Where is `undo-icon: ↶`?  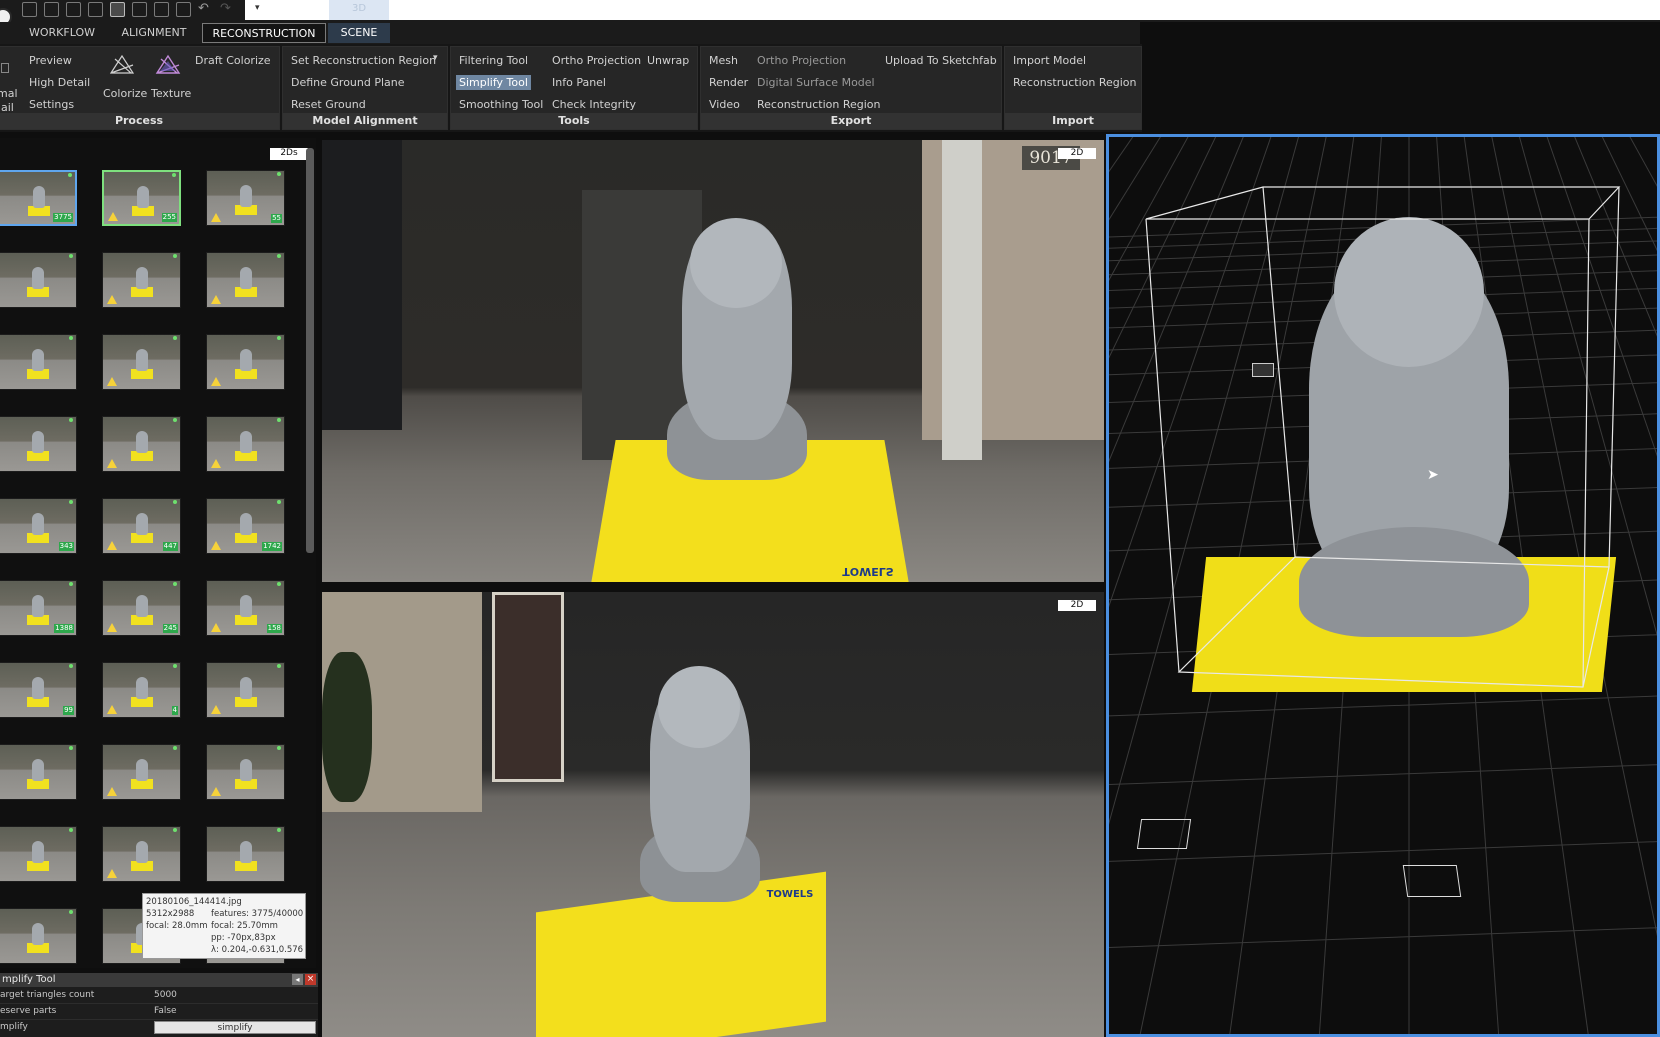
undo-icon: ↶ is located at coordinates (203, 8).